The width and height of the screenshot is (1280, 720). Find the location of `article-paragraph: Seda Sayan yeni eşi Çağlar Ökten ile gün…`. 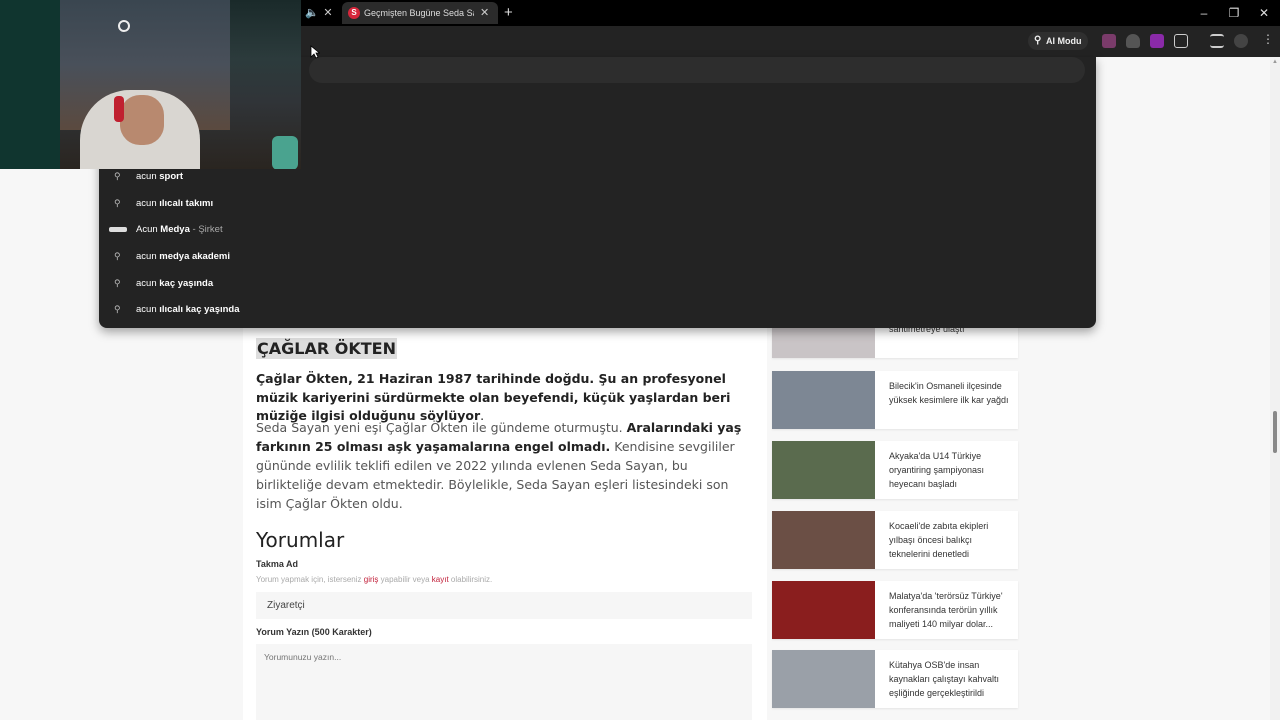

article-paragraph: Seda Sayan yeni eşi Çağlar Ökten ile gün… is located at coordinates (506, 465).